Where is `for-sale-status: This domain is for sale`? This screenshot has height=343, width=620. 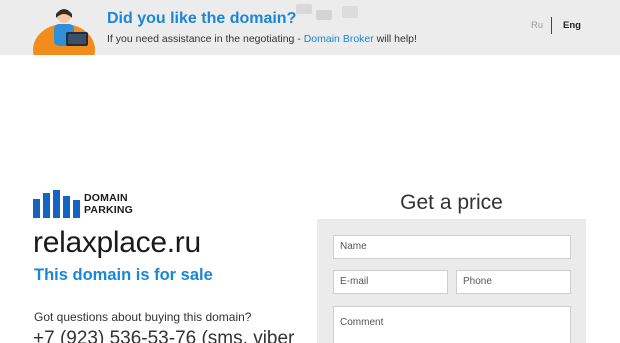
for-sale-status: This domain is for sale is located at coordinates (123, 275).